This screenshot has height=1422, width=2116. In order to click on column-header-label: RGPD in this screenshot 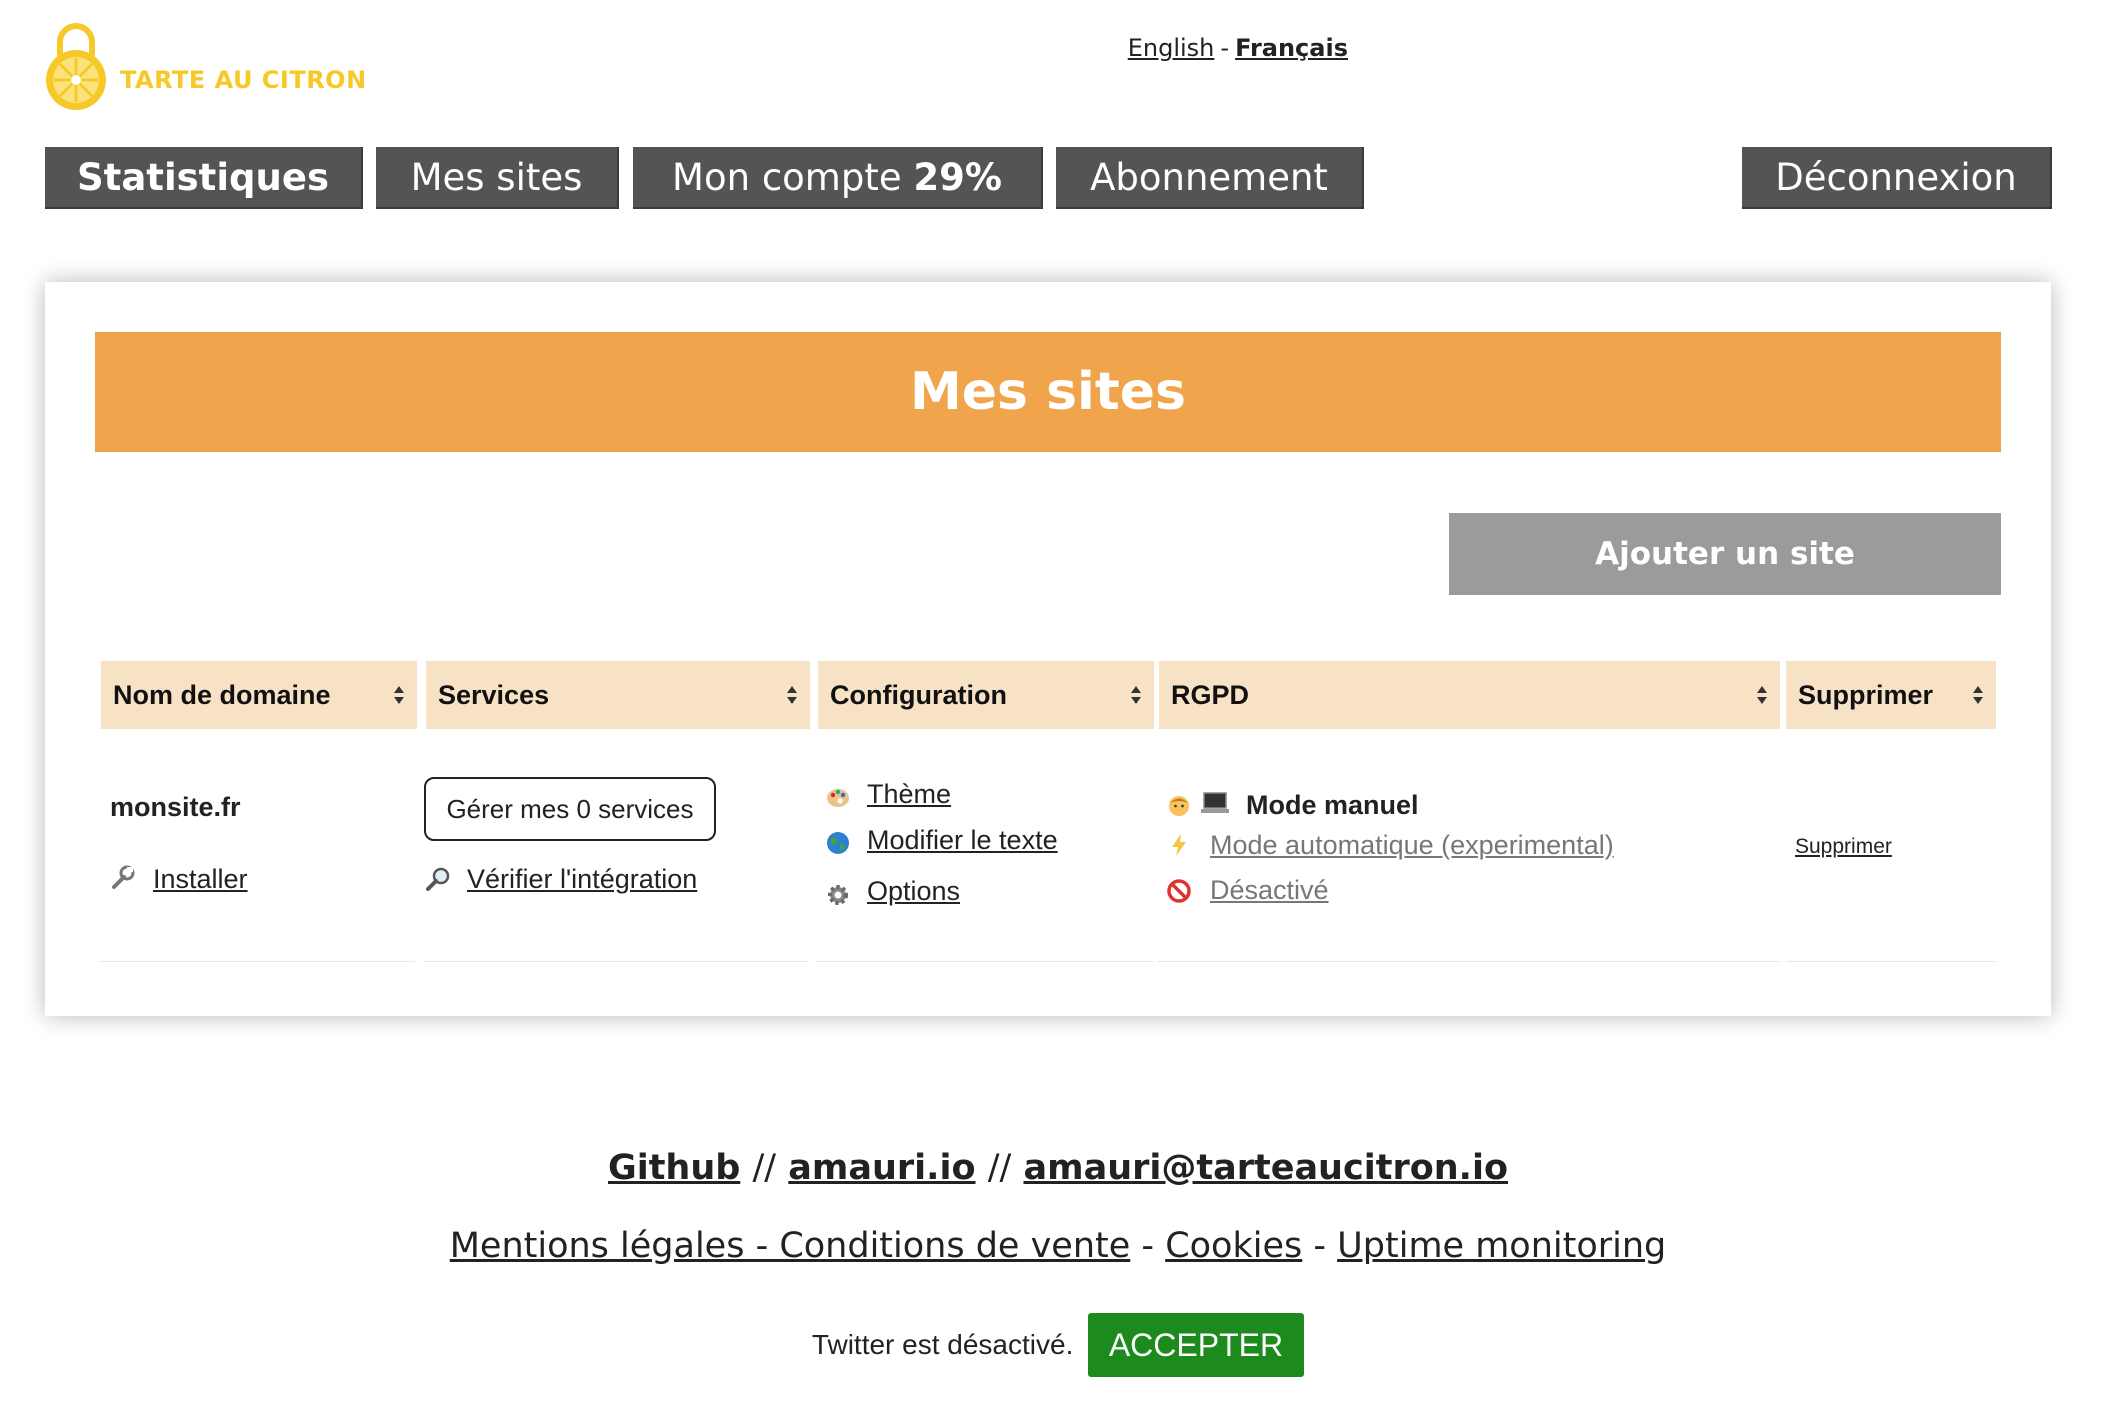, I will do `click(1210, 695)`.